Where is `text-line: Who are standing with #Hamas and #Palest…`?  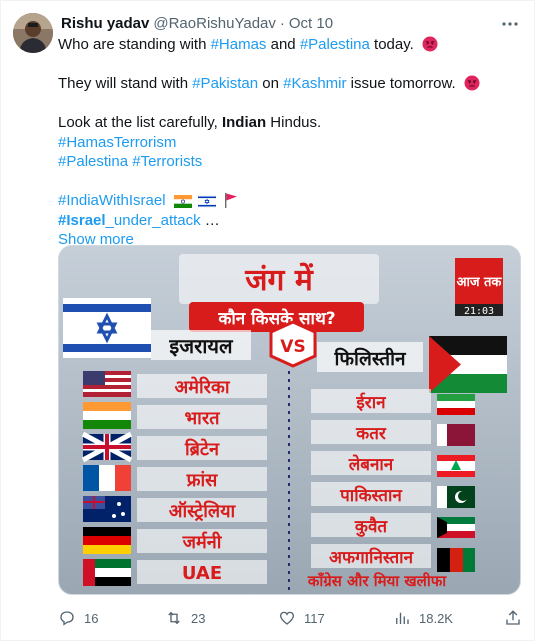
text-line: Who are standing with #Hamas and #Palest… is located at coordinates (288, 45).